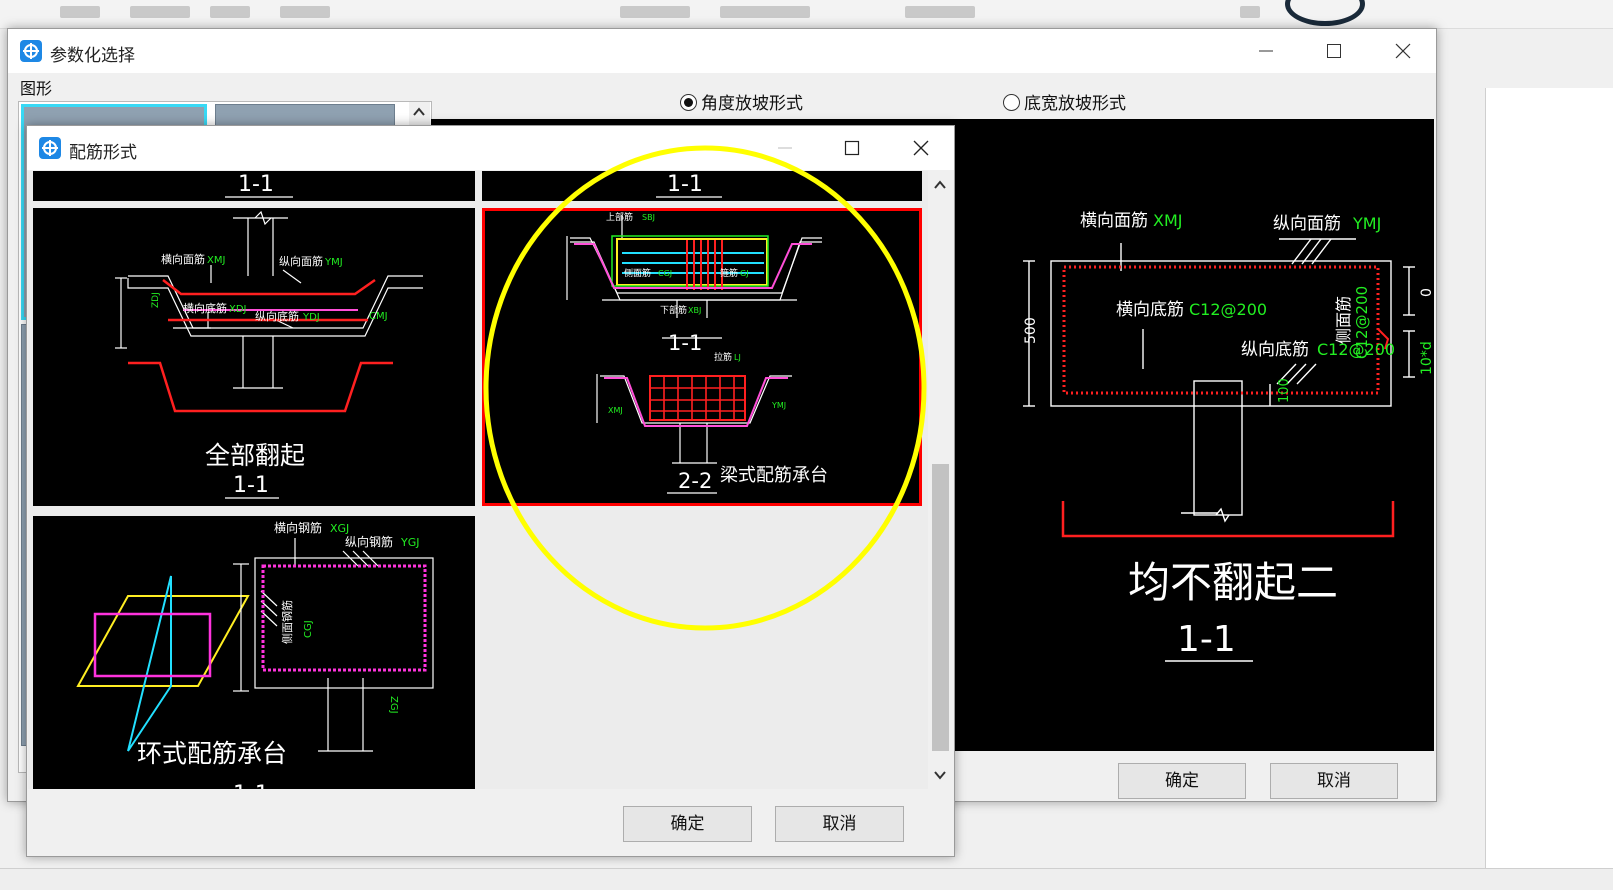  Describe the element at coordinates (1284, 390) in the screenshot. I see `preview-dim-bottom: 100` at that location.